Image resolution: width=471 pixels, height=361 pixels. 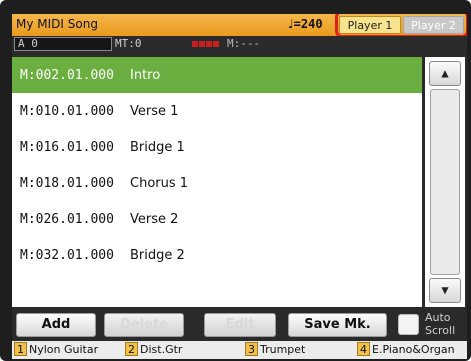 I want to click on track-2: 2 Dist.Gtr, so click(x=153, y=349).